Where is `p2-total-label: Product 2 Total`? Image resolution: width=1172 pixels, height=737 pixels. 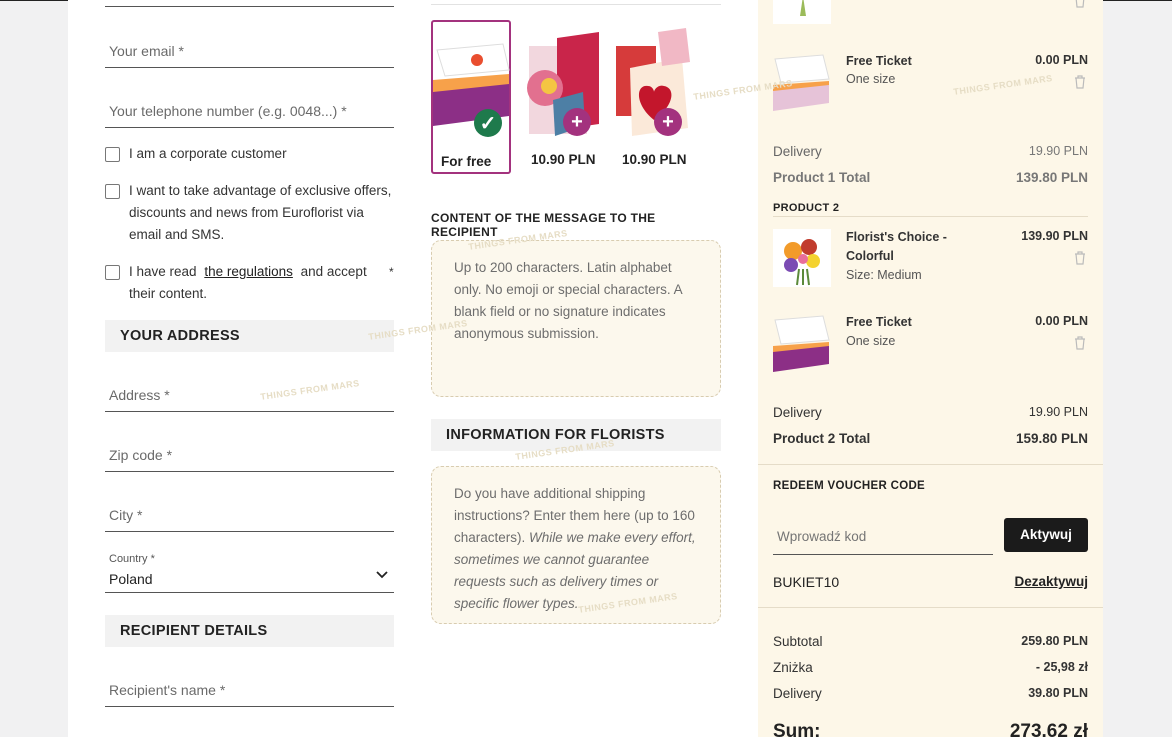
p2-total-label: Product 2 Total is located at coordinates (822, 438).